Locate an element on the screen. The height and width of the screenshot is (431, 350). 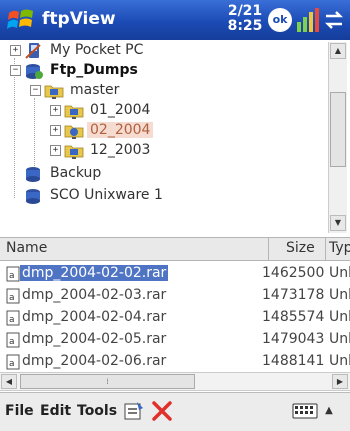
menu-tools: Tools is located at coordinates (97, 411).